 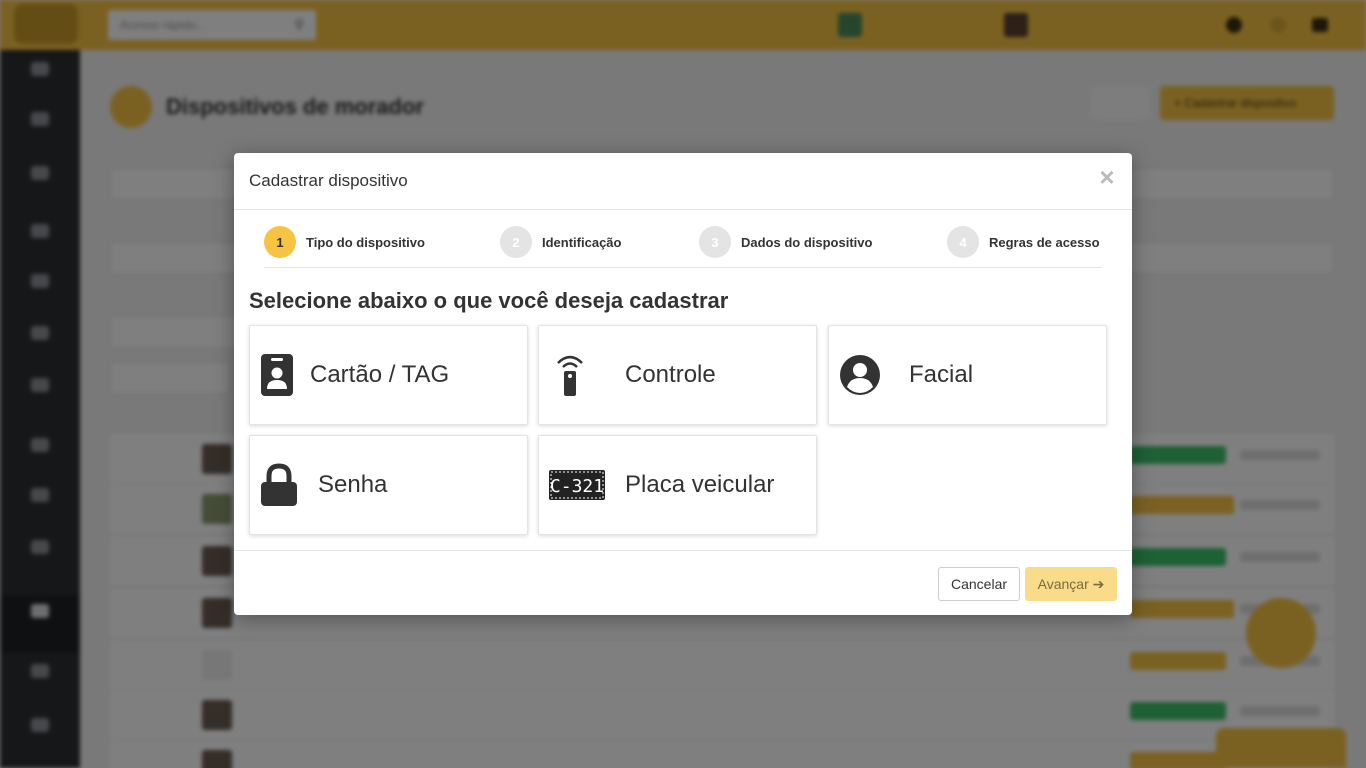 What do you see at coordinates (683, 181) in the screenshot?
I see `modal-header: Cadastrar dispositivo ×` at bounding box center [683, 181].